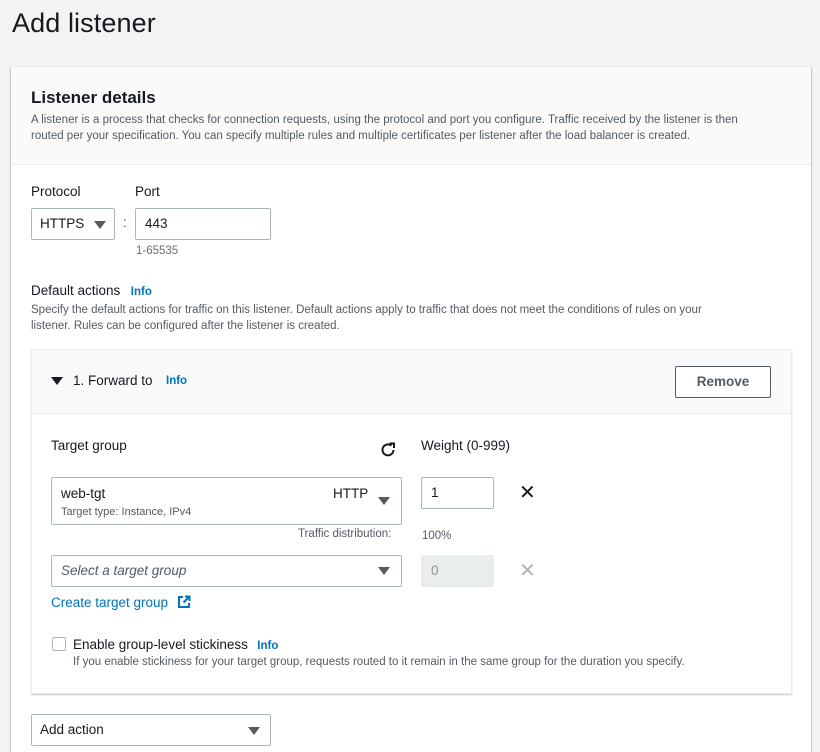 The height and width of the screenshot is (752, 820). Describe the element at coordinates (157, 251) in the screenshot. I see `port-hint: 1-65535` at that location.